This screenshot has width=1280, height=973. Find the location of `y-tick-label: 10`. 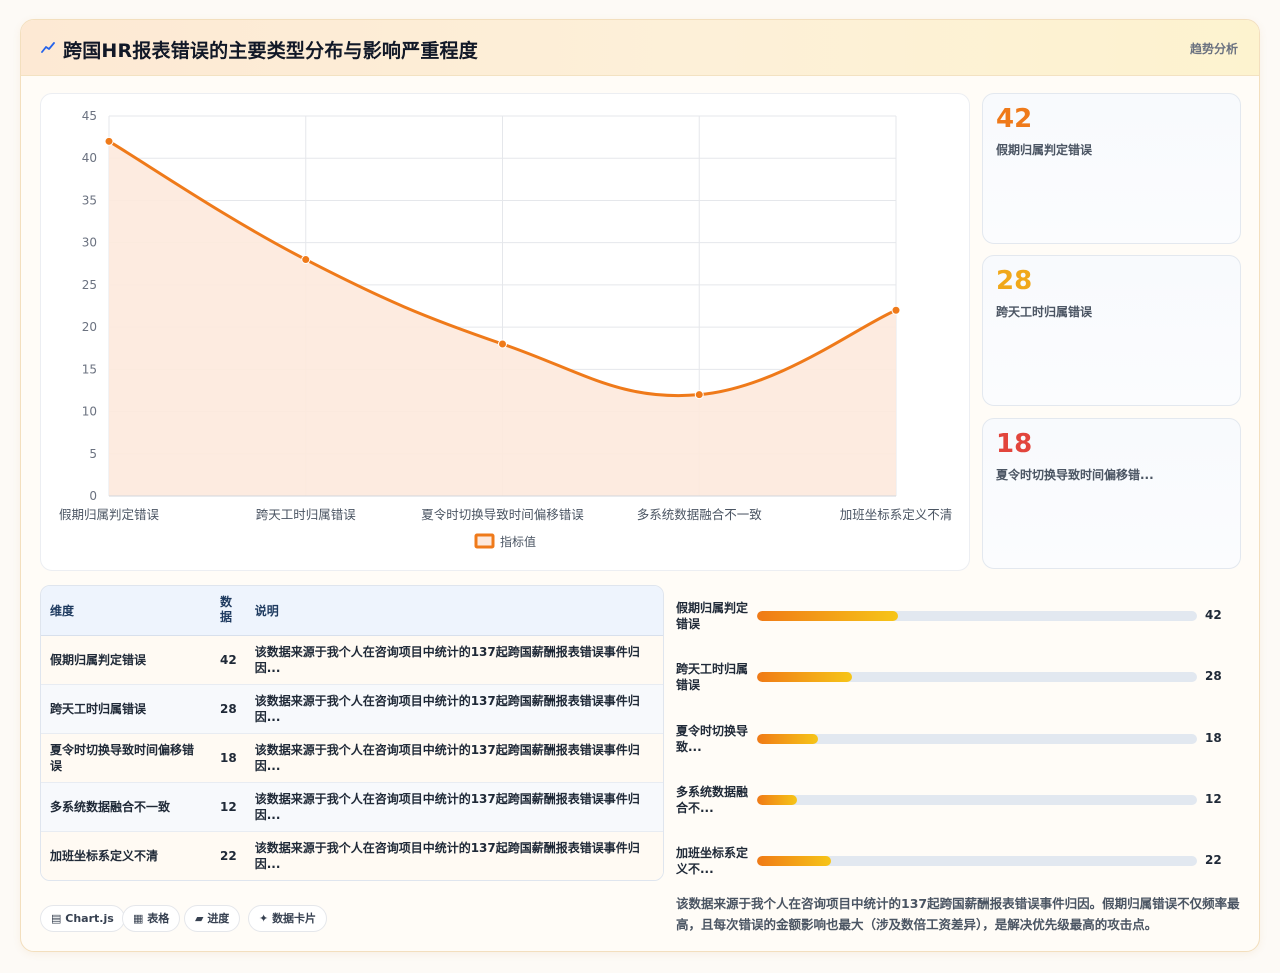

y-tick-label: 10 is located at coordinates (89, 412).